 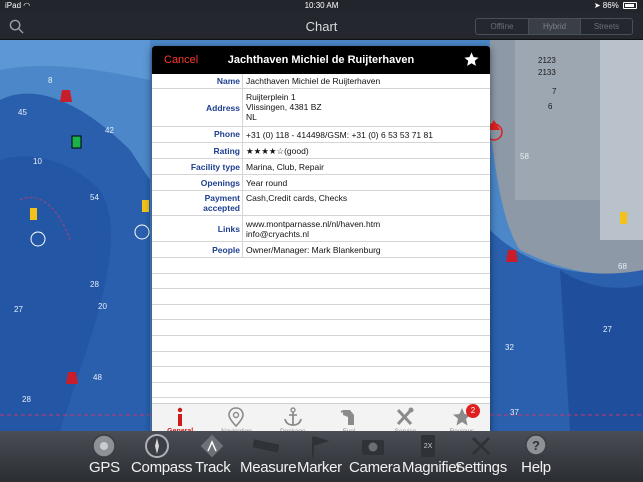 What do you see at coordinates (97, 377) in the screenshot?
I see `depth-label: 48` at bounding box center [97, 377].